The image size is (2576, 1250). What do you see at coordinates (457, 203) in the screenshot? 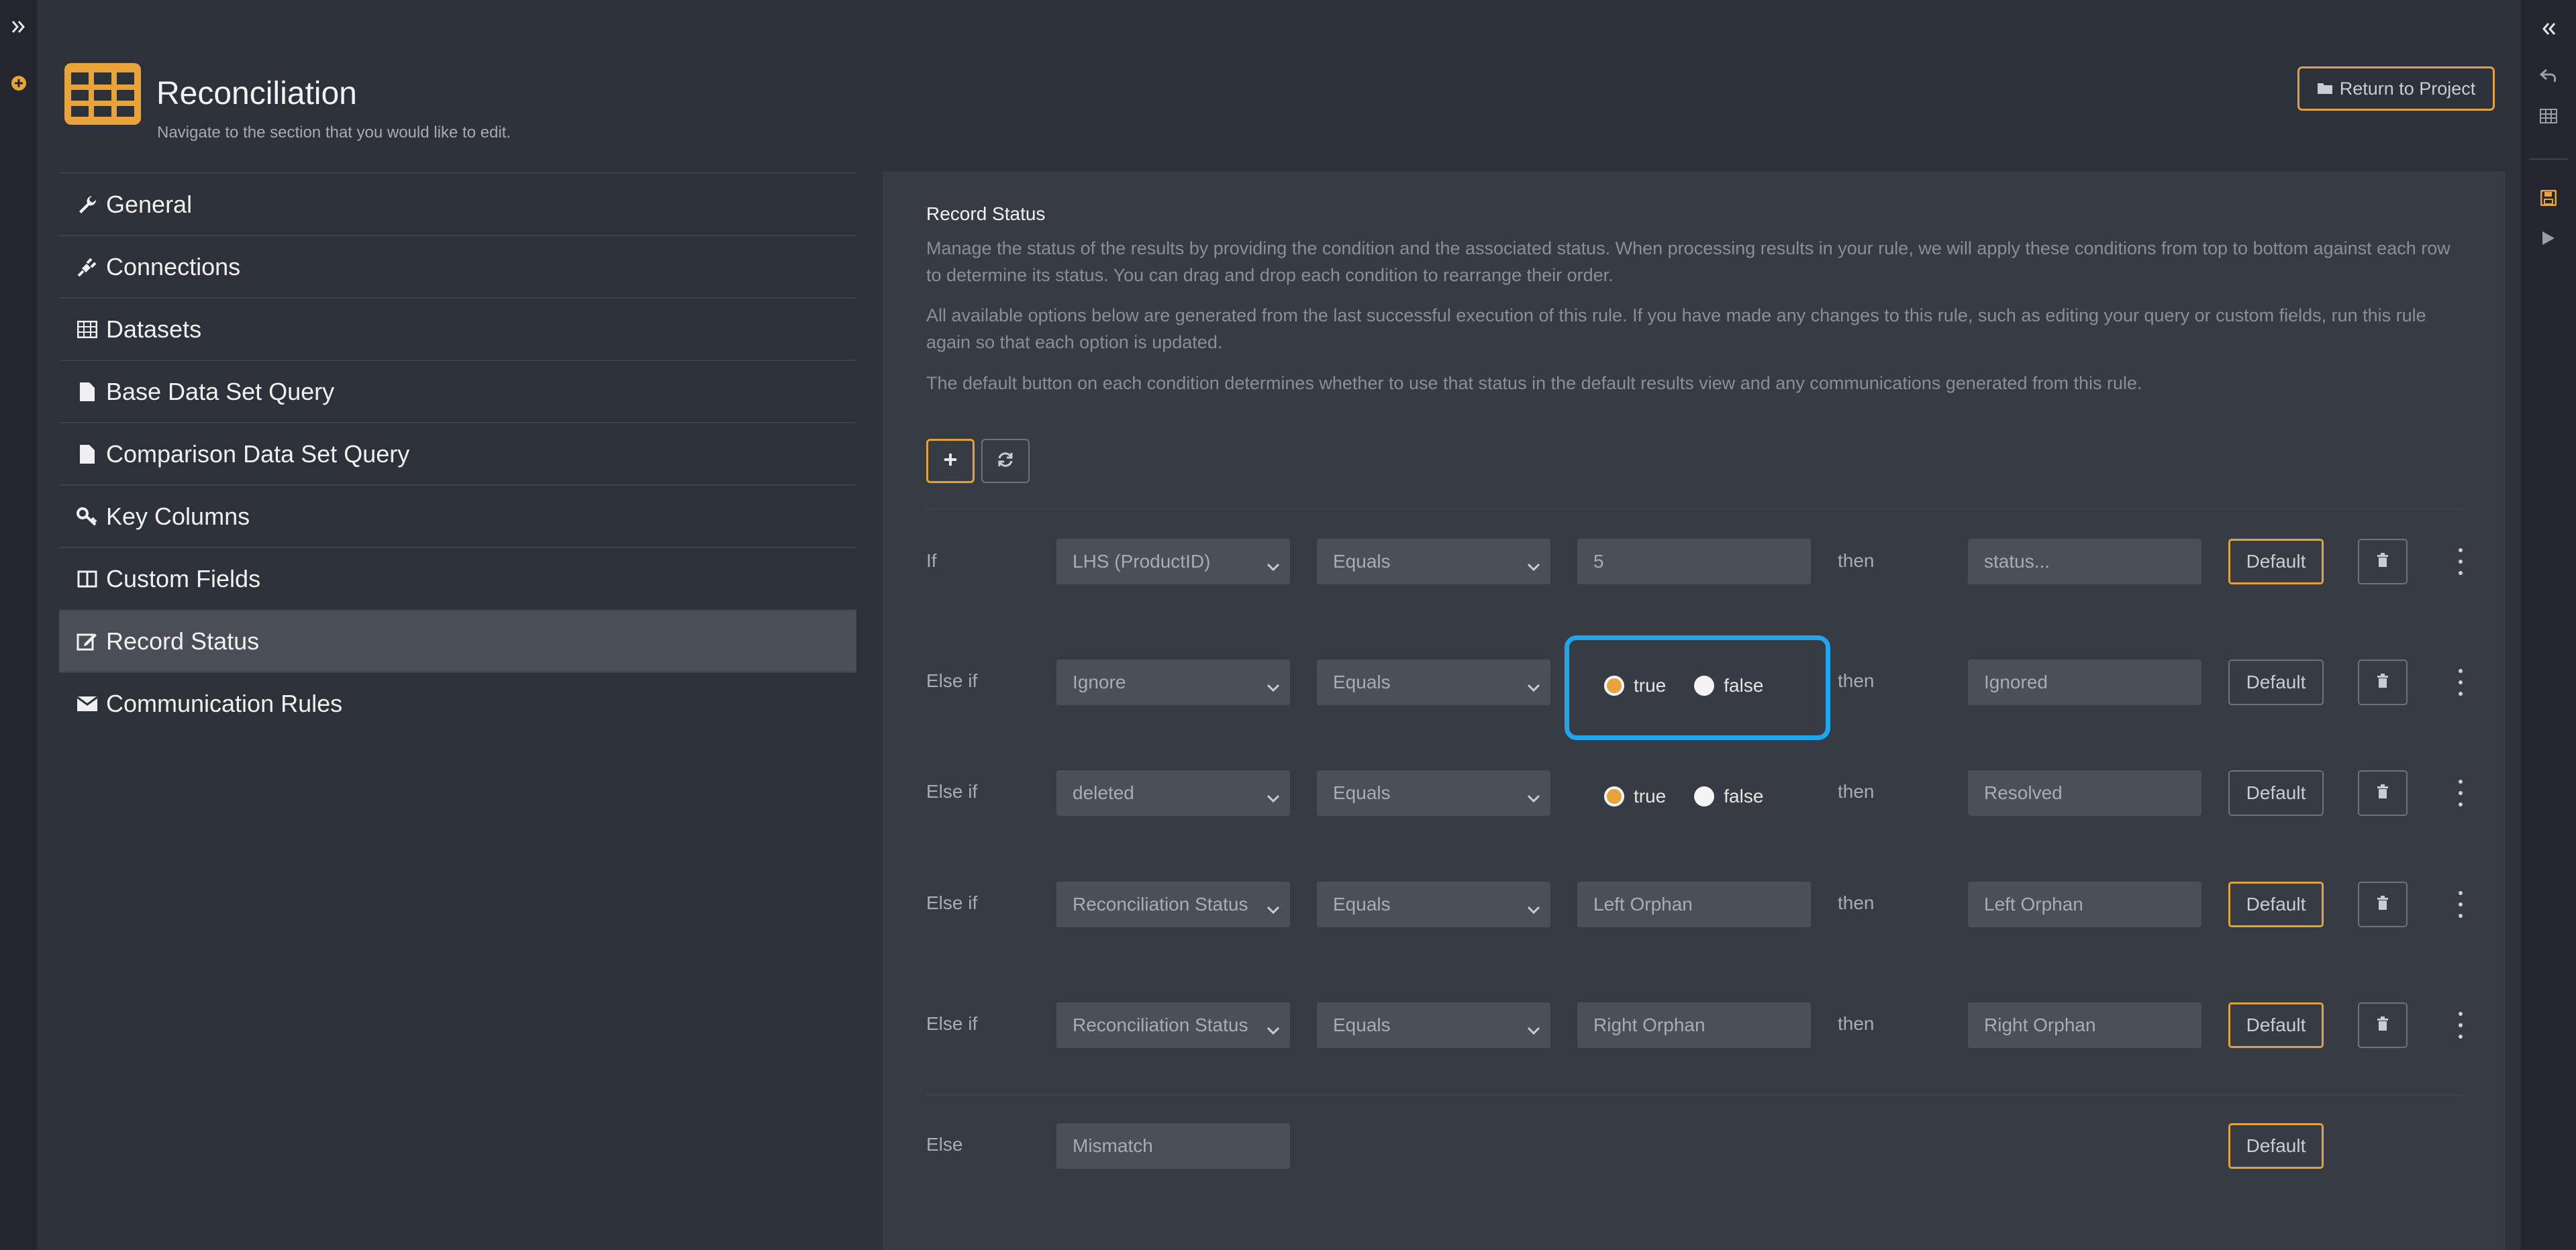
I see `nav-item-general: General` at bounding box center [457, 203].